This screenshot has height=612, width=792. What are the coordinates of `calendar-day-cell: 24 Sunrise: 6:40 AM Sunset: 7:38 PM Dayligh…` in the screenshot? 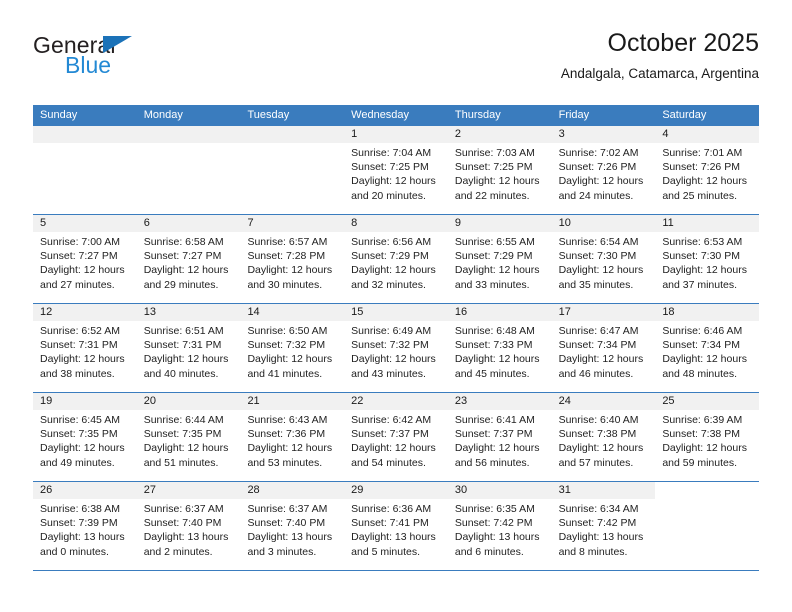 It's located at (603, 437).